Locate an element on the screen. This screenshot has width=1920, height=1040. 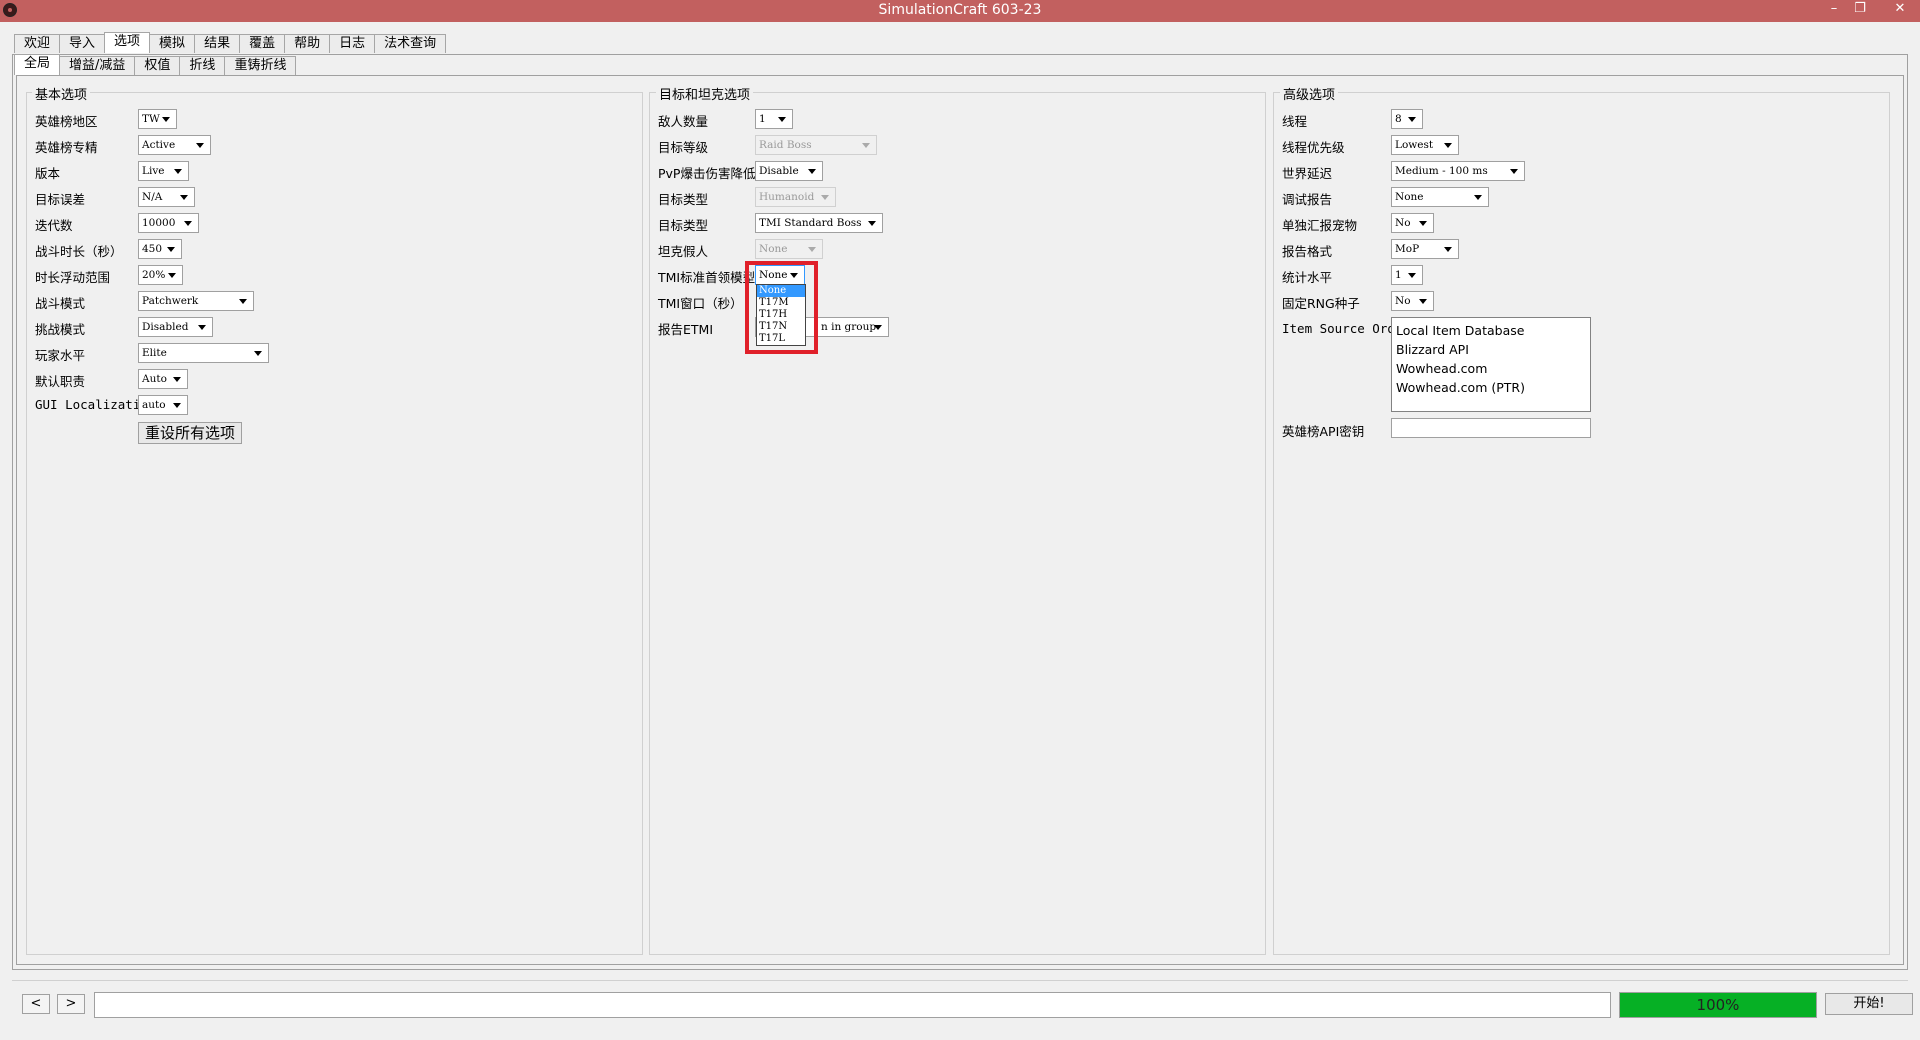
report-format-select: MoP is located at coordinates (1425, 249).